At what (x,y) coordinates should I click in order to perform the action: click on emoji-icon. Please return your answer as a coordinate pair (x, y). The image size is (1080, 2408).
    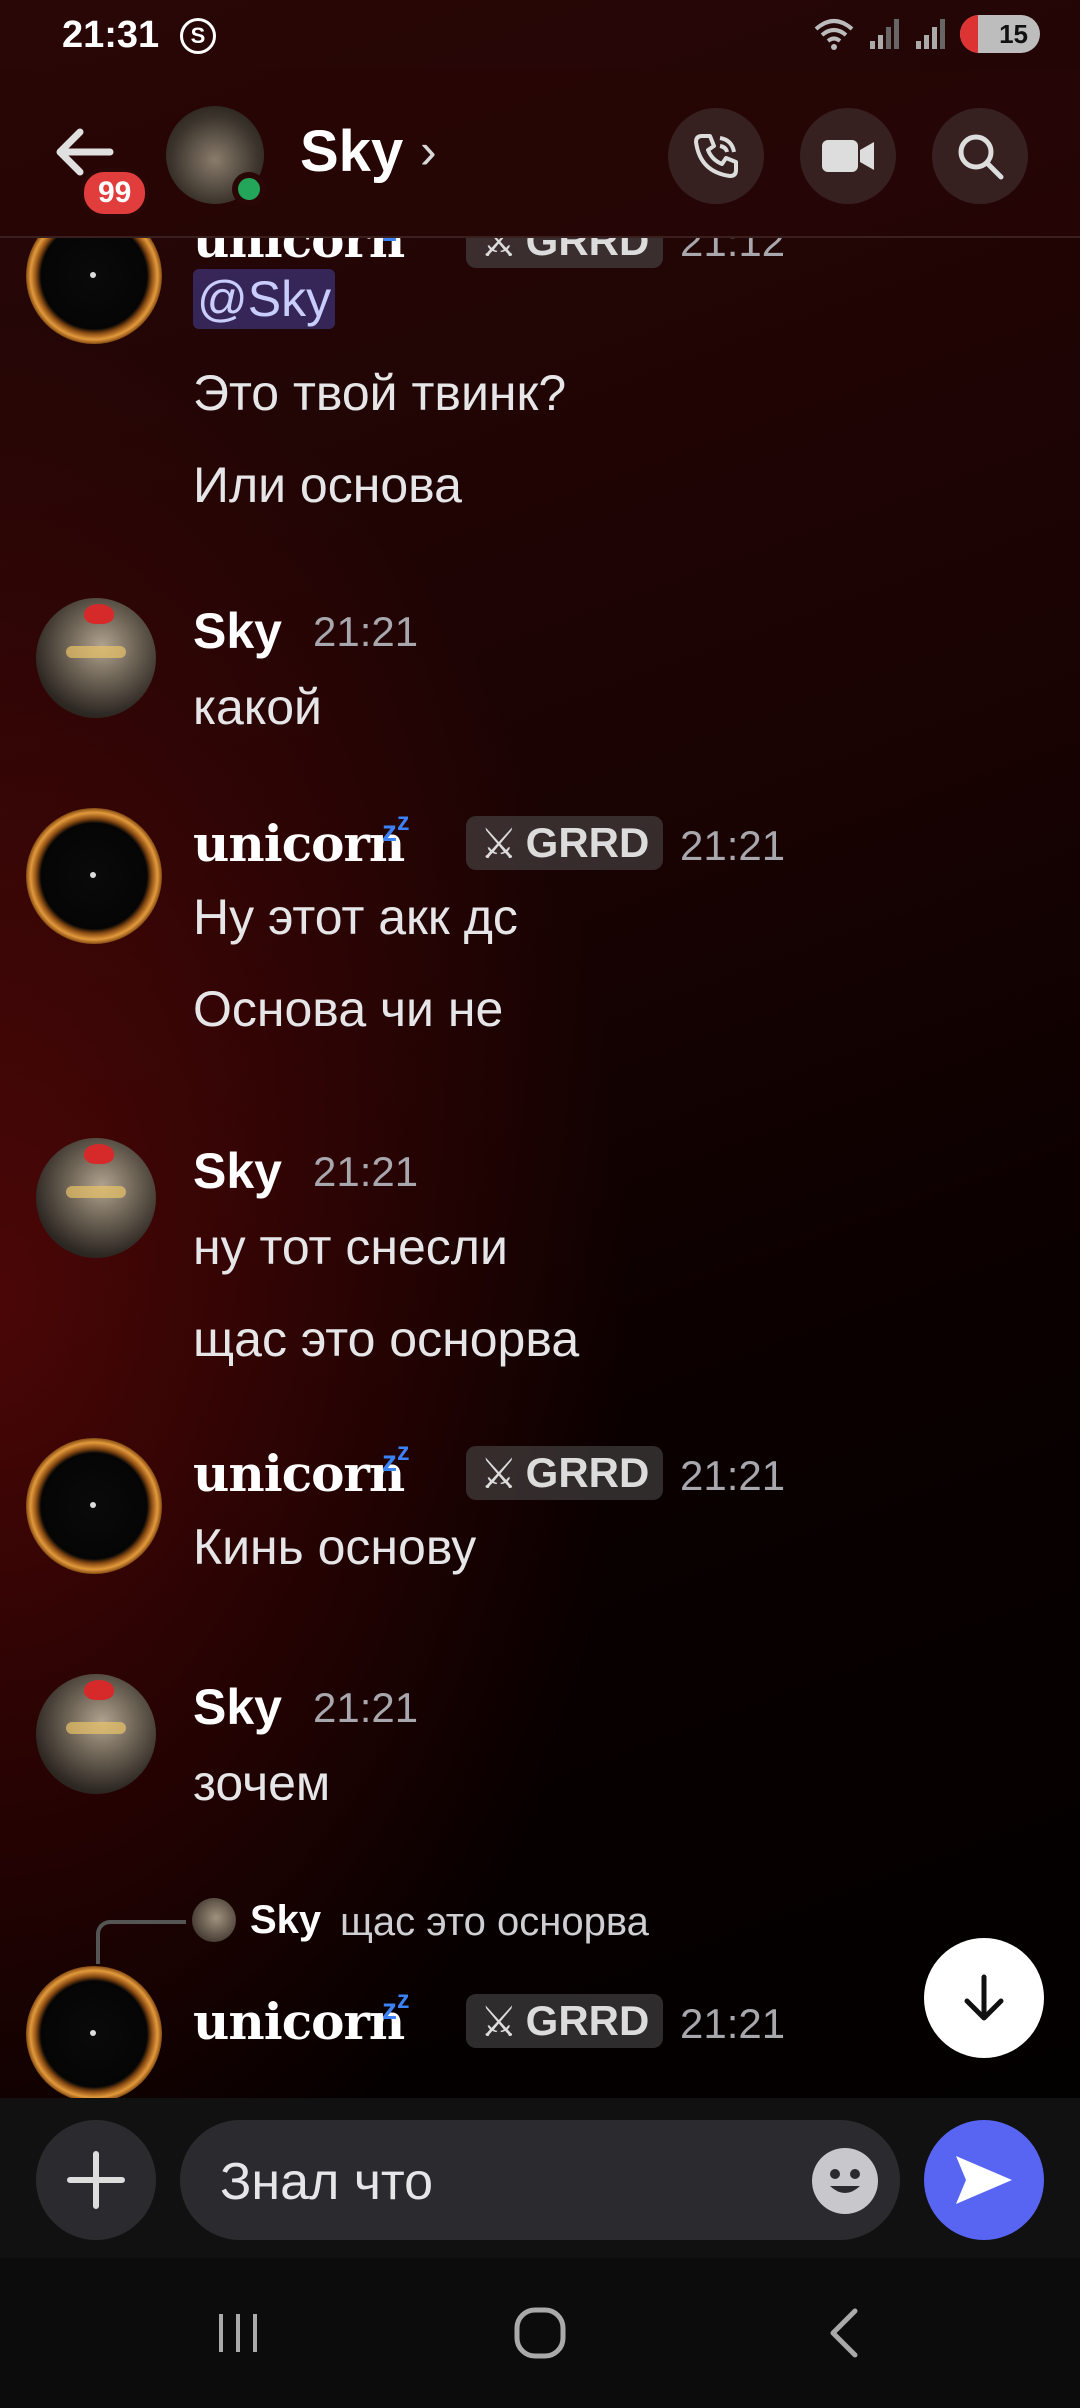
    Looking at the image, I should click on (845, 2181).